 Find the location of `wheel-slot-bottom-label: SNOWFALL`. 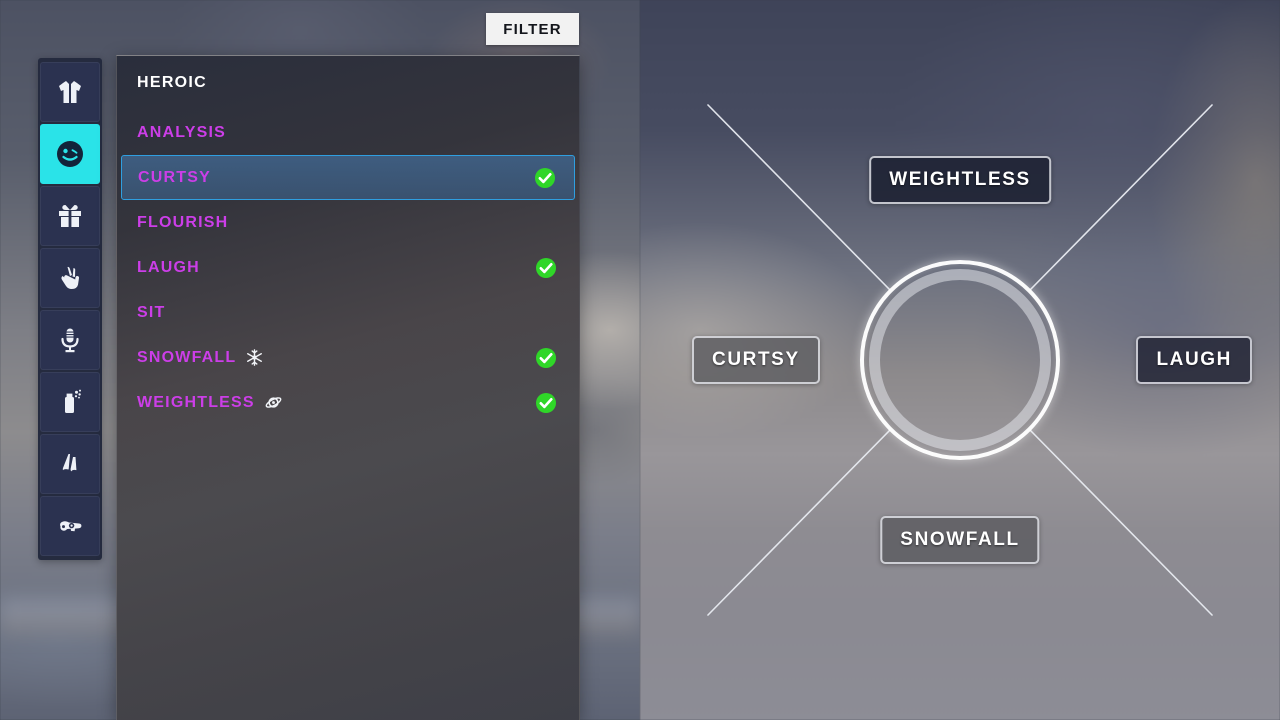

wheel-slot-bottom-label: SNOWFALL is located at coordinates (960, 539).